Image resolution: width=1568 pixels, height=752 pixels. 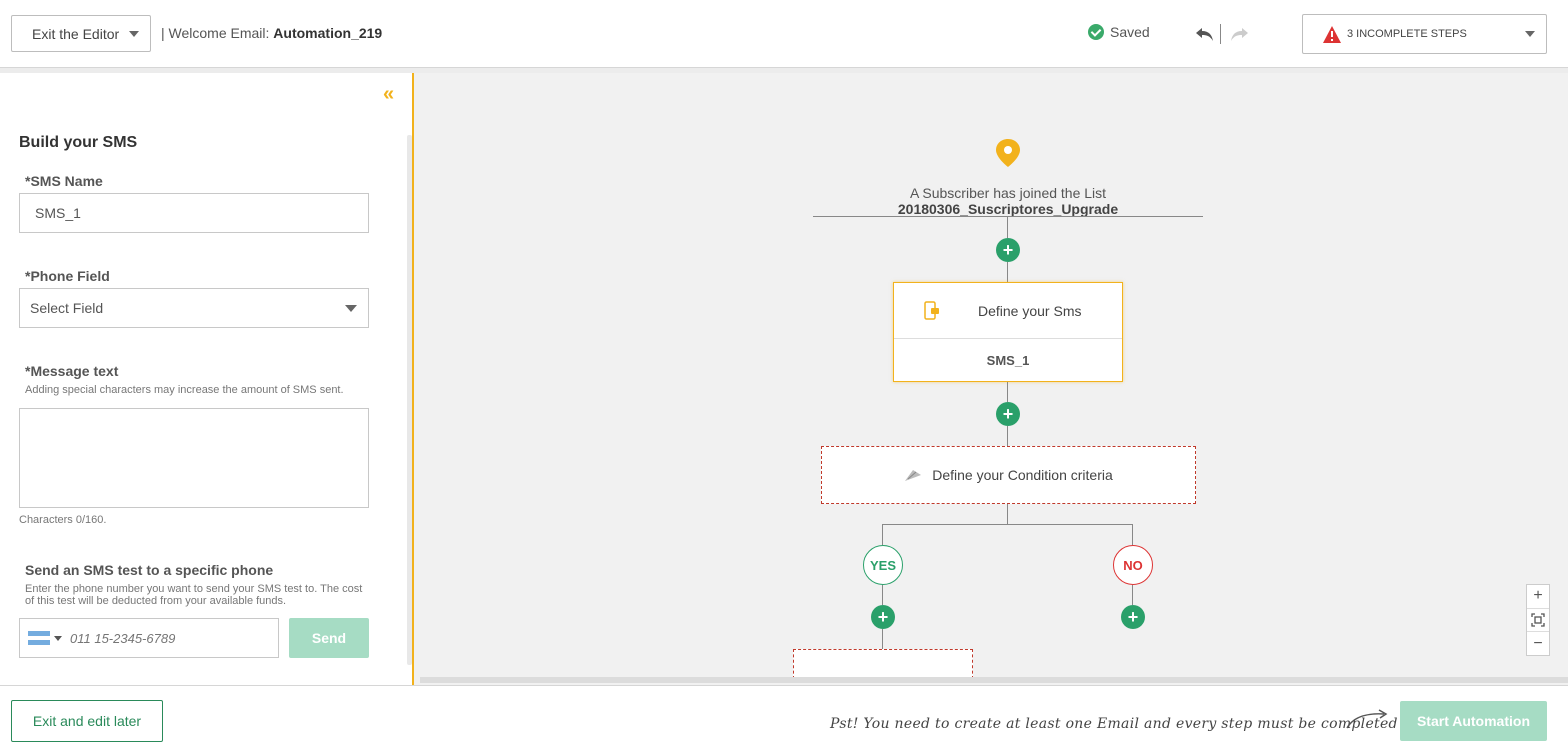 What do you see at coordinates (1008, 209) in the screenshot?
I see `trigger-list-name: 20180306_Suscriptores_Upgrade` at bounding box center [1008, 209].